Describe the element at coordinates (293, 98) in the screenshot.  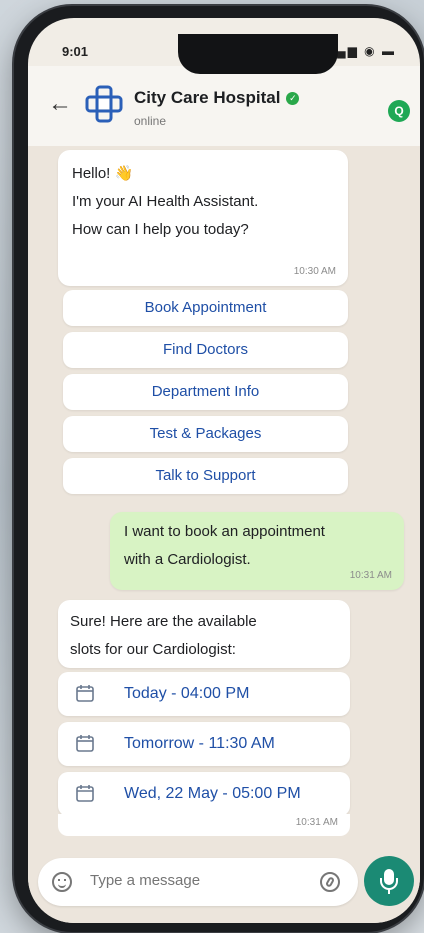
I see `verified-badge-icon: ✓` at that location.